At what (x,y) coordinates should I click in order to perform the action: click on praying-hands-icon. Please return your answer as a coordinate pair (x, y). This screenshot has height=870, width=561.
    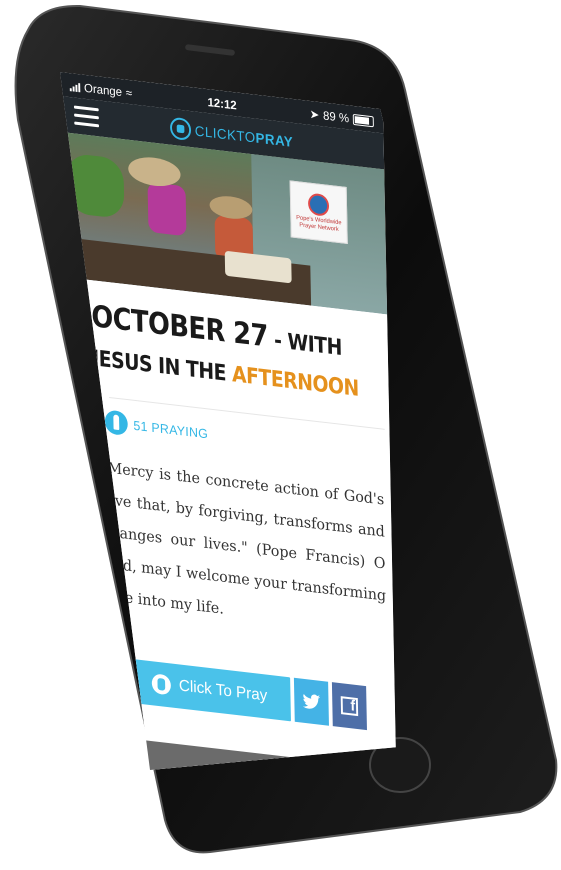
    Looking at the image, I should click on (116, 423).